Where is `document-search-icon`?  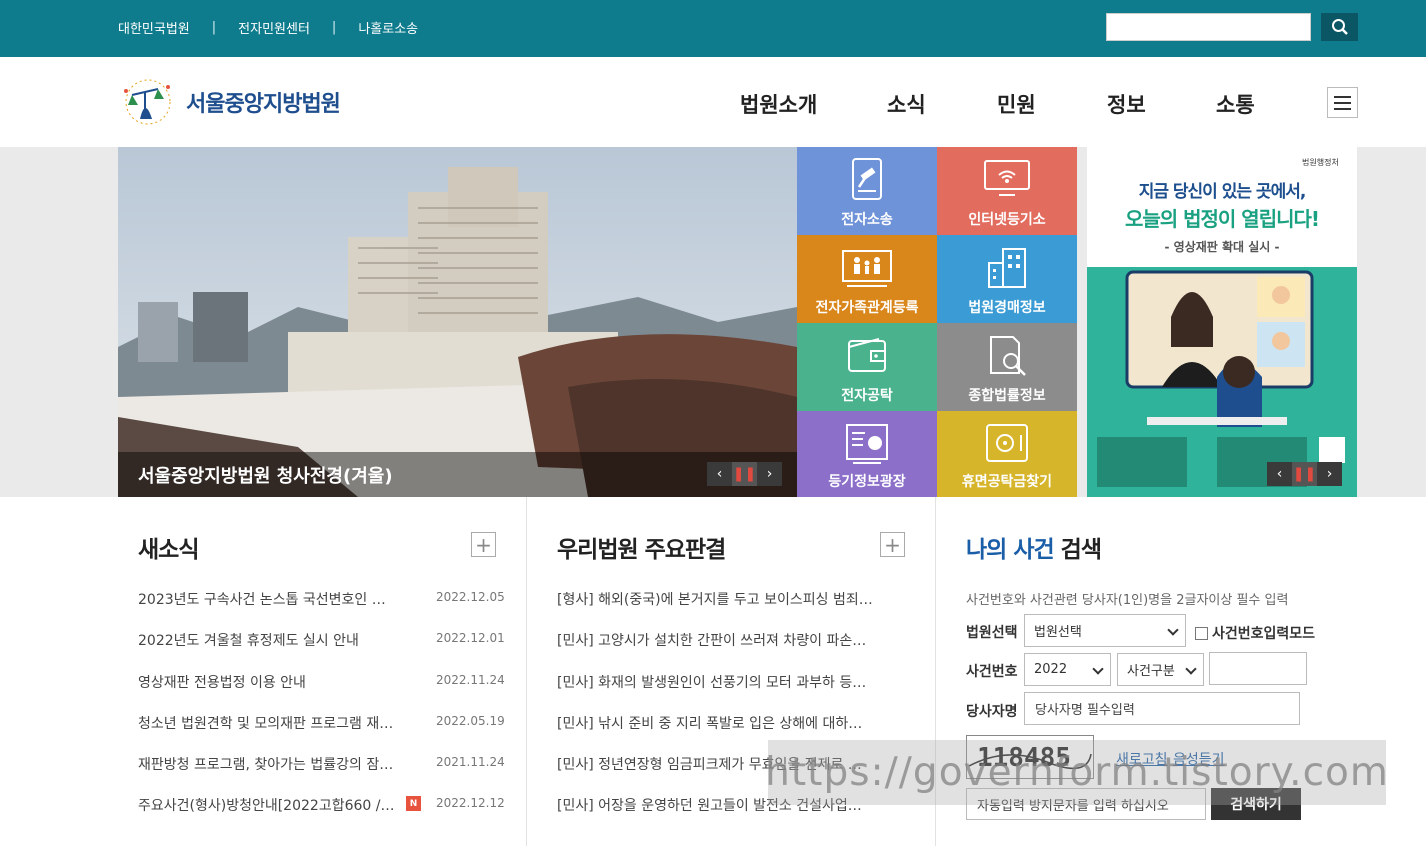 document-search-icon is located at coordinates (1008, 356).